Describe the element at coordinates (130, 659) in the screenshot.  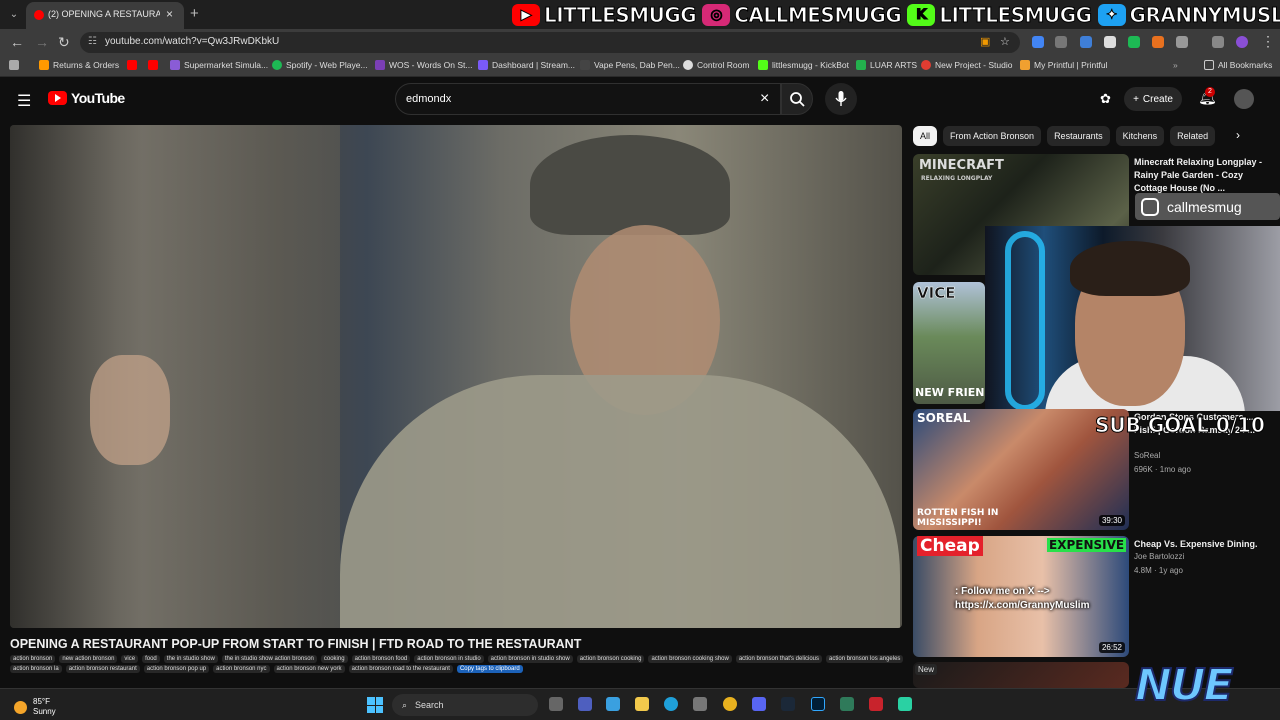
I see `video-tag: vice` at that location.